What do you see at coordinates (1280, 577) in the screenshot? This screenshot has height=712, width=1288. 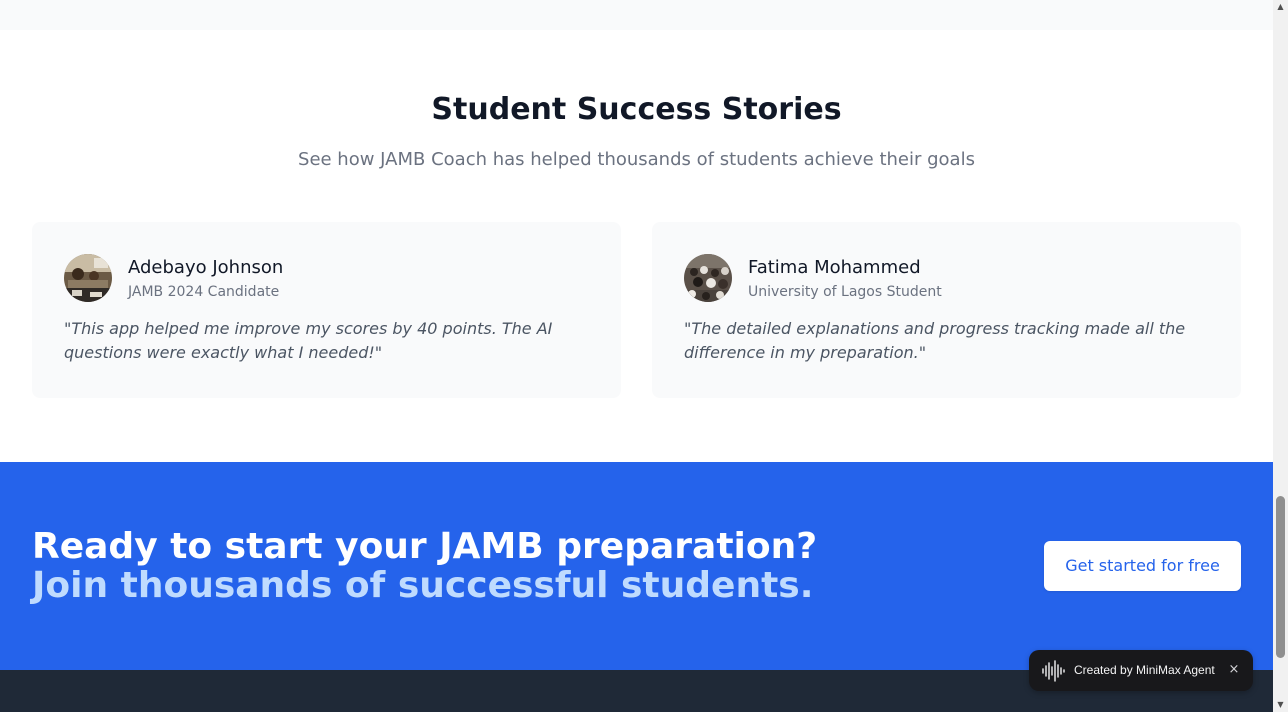 I see `scrollbar-thumb` at bounding box center [1280, 577].